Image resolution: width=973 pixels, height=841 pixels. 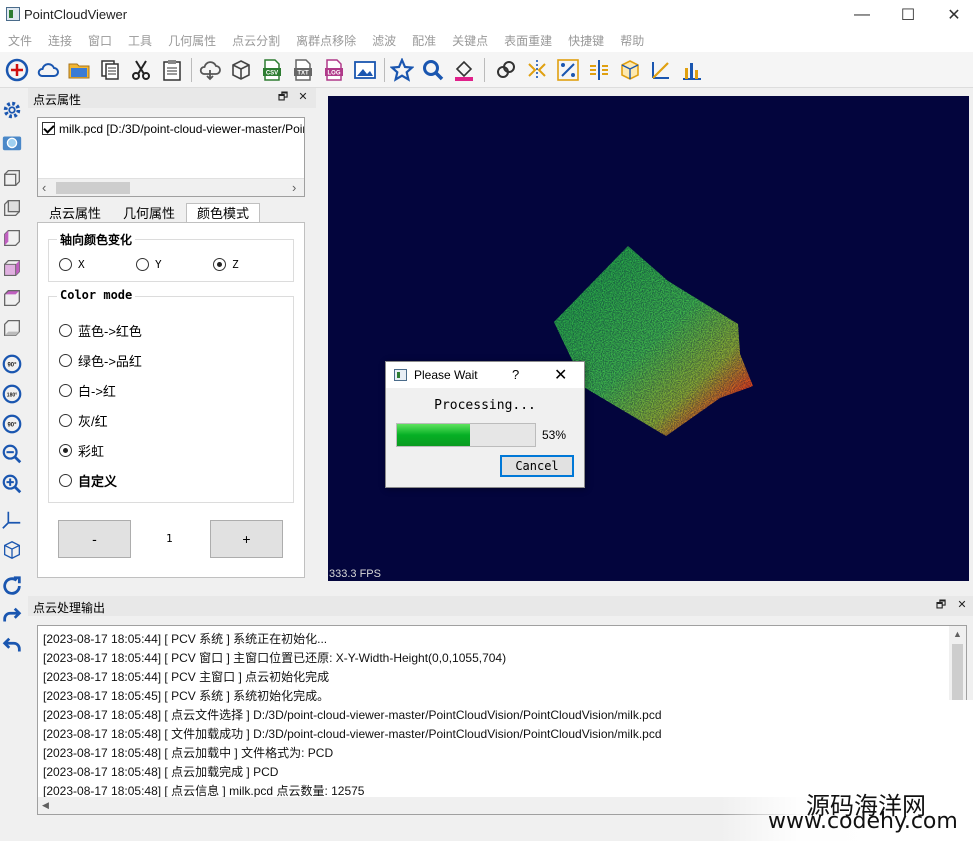 What do you see at coordinates (93, 188) in the screenshot?
I see `scrollbar-thumb` at bounding box center [93, 188].